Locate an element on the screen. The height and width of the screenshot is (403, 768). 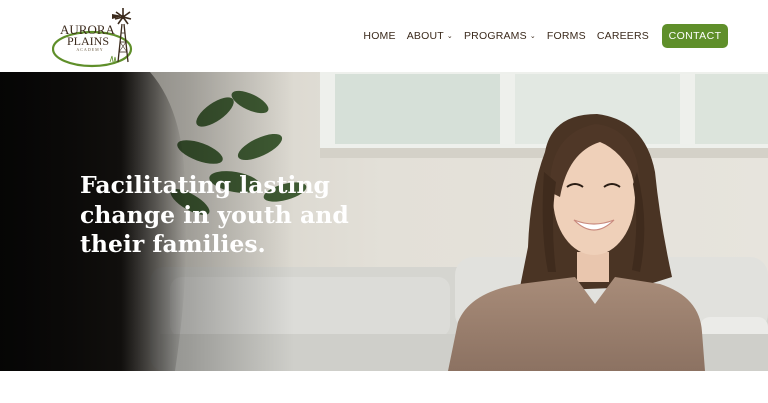
hero-heading-line-3: their families. is located at coordinates (173, 244).